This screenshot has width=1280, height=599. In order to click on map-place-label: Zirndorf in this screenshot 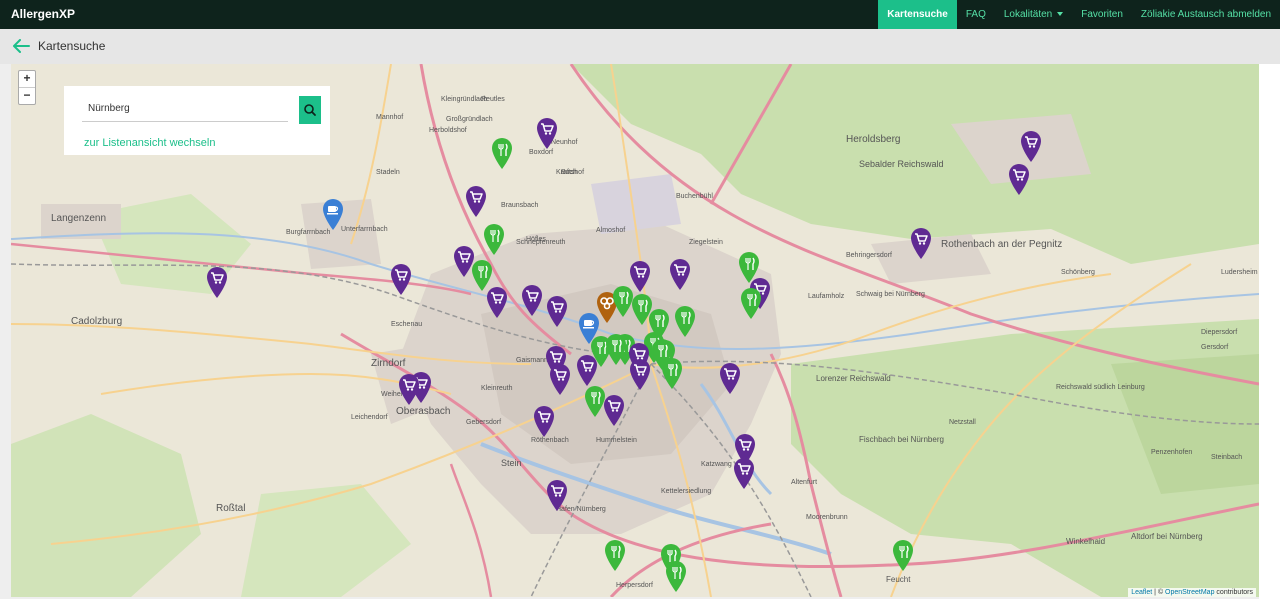, I will do `click(388, 363)`.